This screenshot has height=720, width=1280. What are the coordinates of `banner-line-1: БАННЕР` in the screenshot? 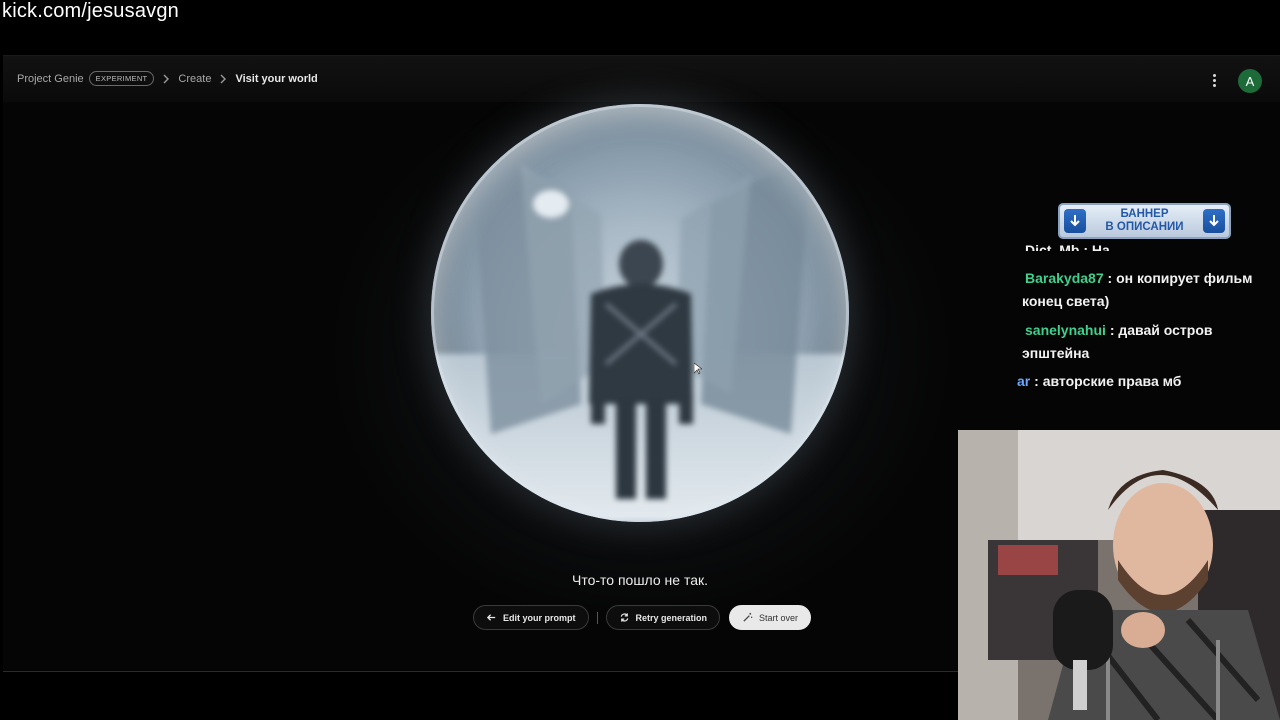 It's located at (1144, 214).